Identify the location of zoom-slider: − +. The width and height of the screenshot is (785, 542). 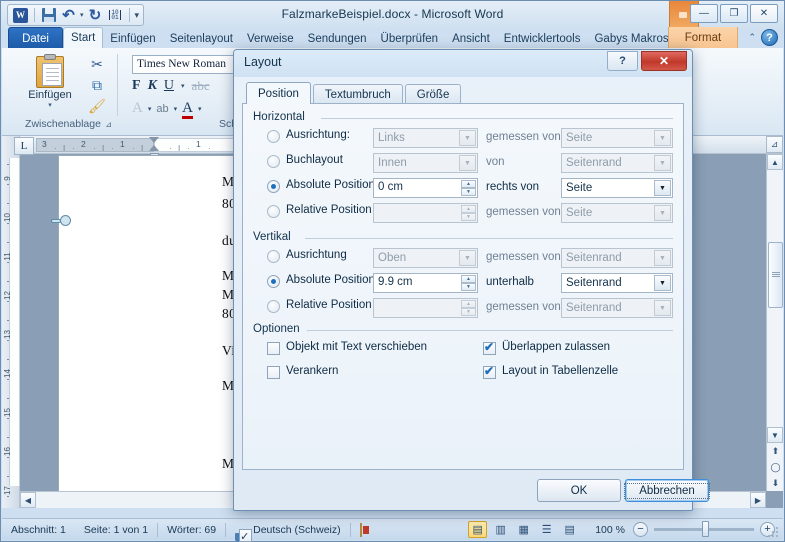
(708, 529).